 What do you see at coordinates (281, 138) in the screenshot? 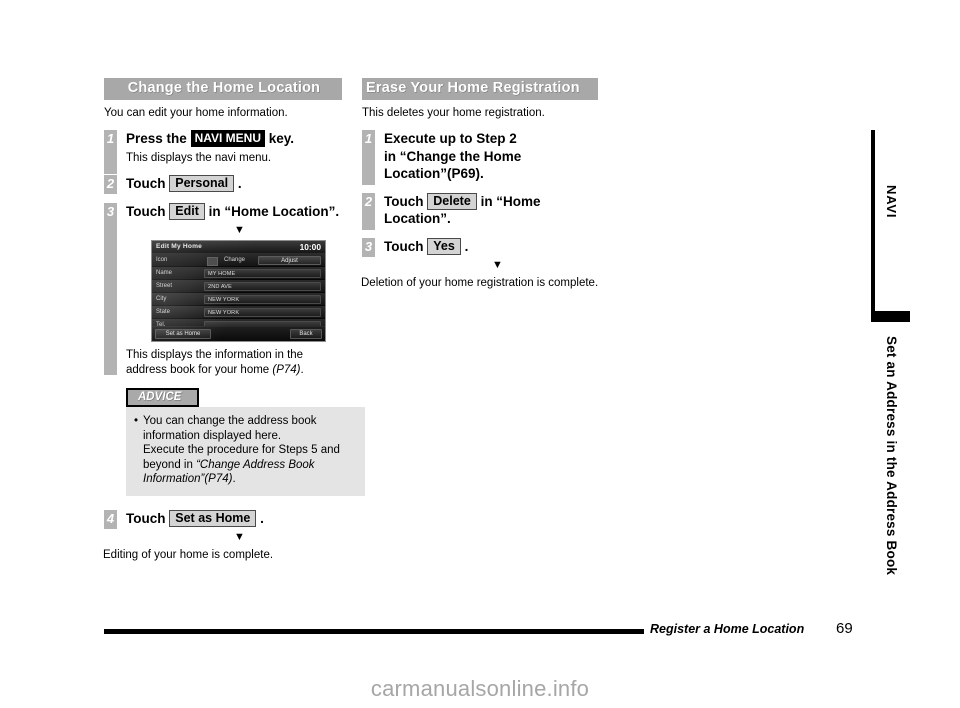
I see `step-text-after: key.` at bounding box center [281, 138].